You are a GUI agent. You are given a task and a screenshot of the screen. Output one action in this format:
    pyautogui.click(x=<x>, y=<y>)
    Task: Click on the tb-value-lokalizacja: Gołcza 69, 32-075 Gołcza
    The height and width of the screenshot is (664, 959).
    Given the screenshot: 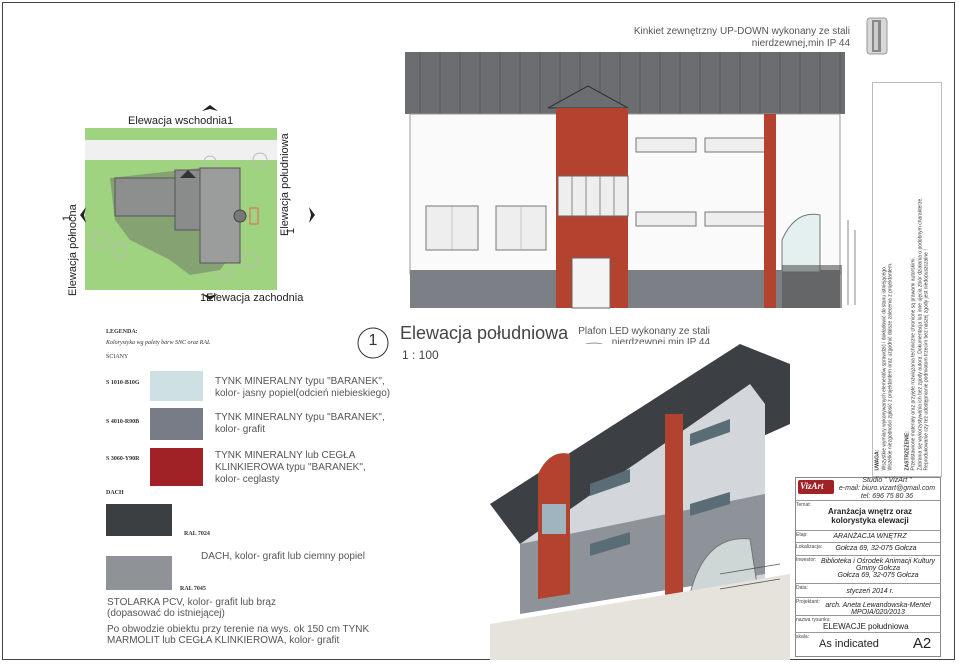 What is the action you would take?
    pyautogui.click(x=876, y=548)
    